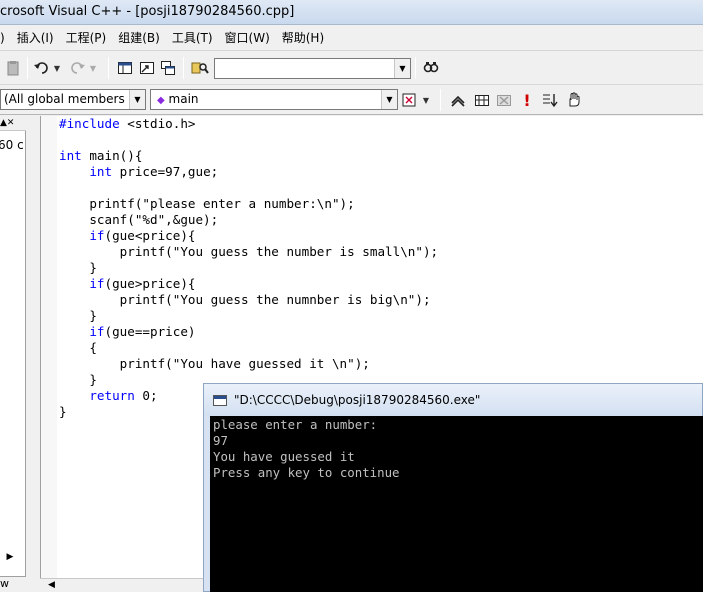  I want to click on code-line: if(gue==price), so click(142, 331).